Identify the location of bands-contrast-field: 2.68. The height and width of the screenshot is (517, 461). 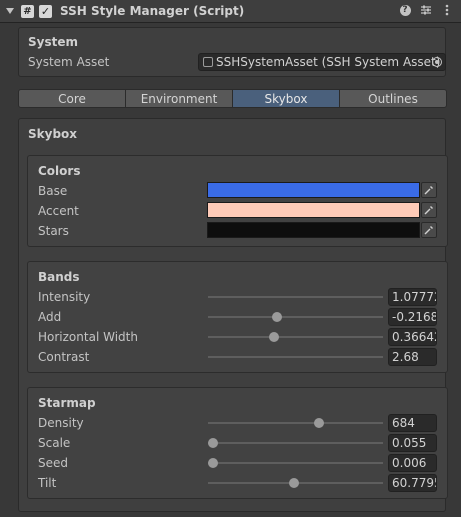
(412, 357).